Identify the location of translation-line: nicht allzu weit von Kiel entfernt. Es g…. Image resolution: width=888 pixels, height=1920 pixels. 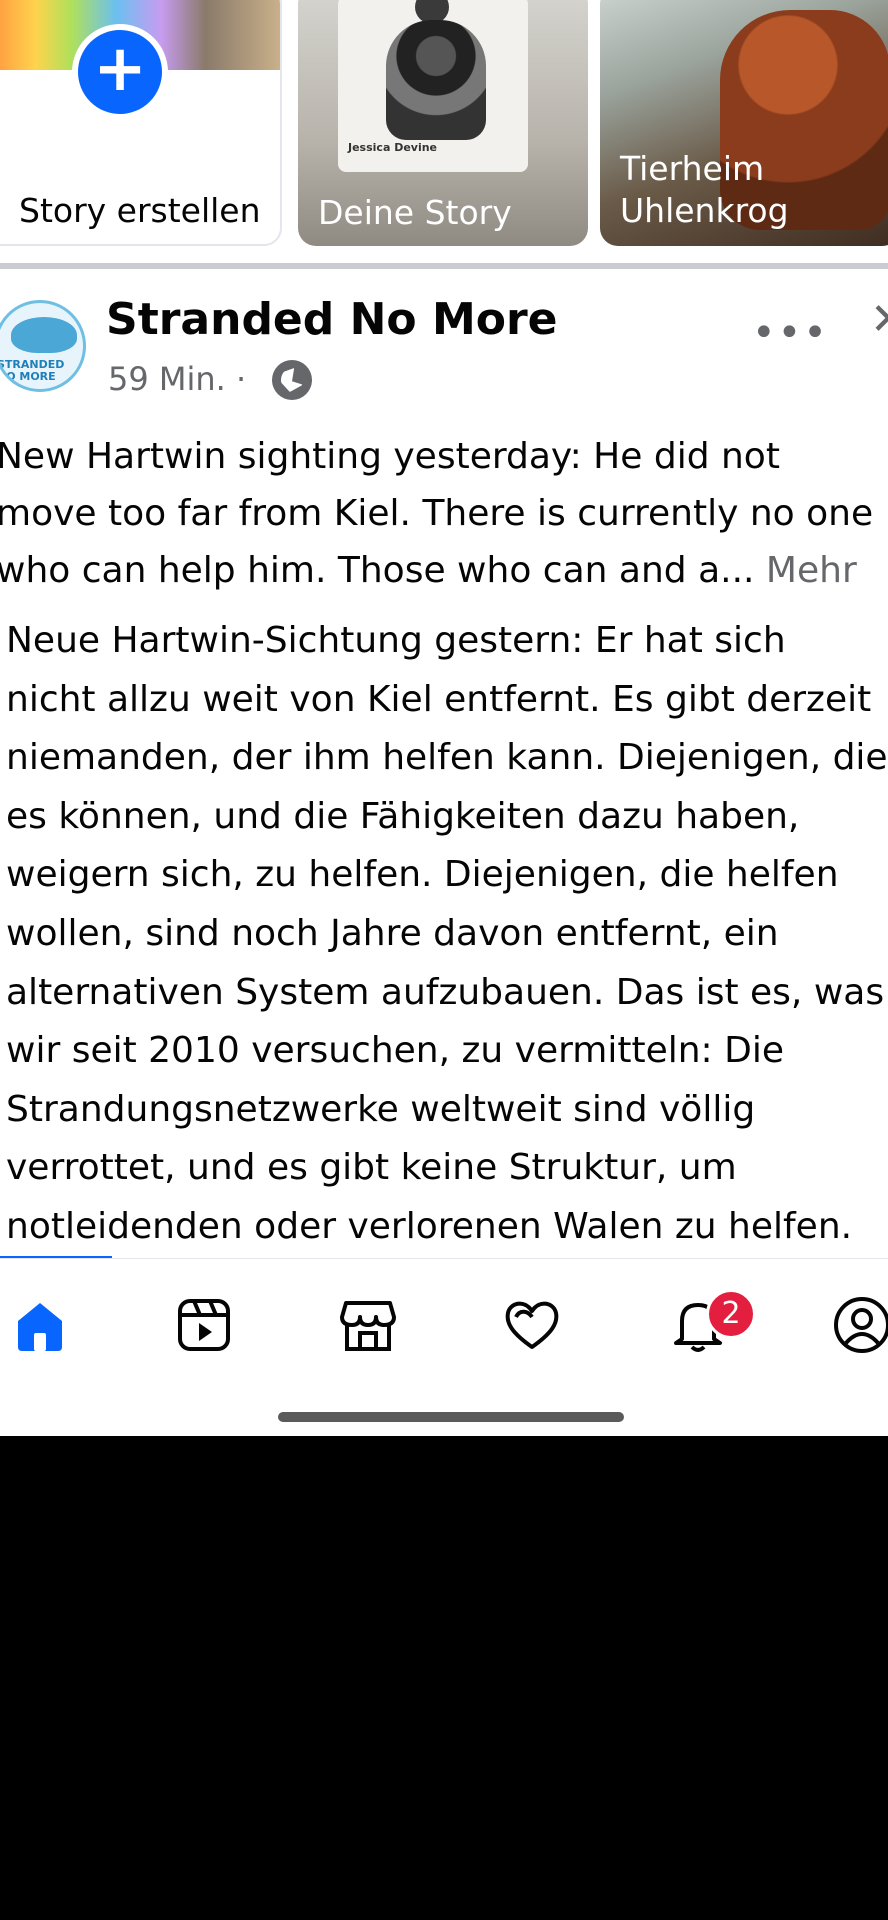
(439, 699).